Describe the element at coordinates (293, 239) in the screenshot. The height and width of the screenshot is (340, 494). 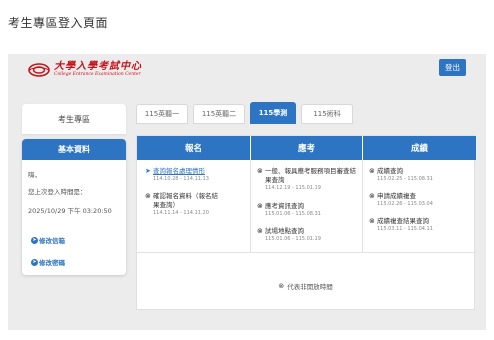
I see `date-range: 115.01.06 - 115.01.19` at that location.